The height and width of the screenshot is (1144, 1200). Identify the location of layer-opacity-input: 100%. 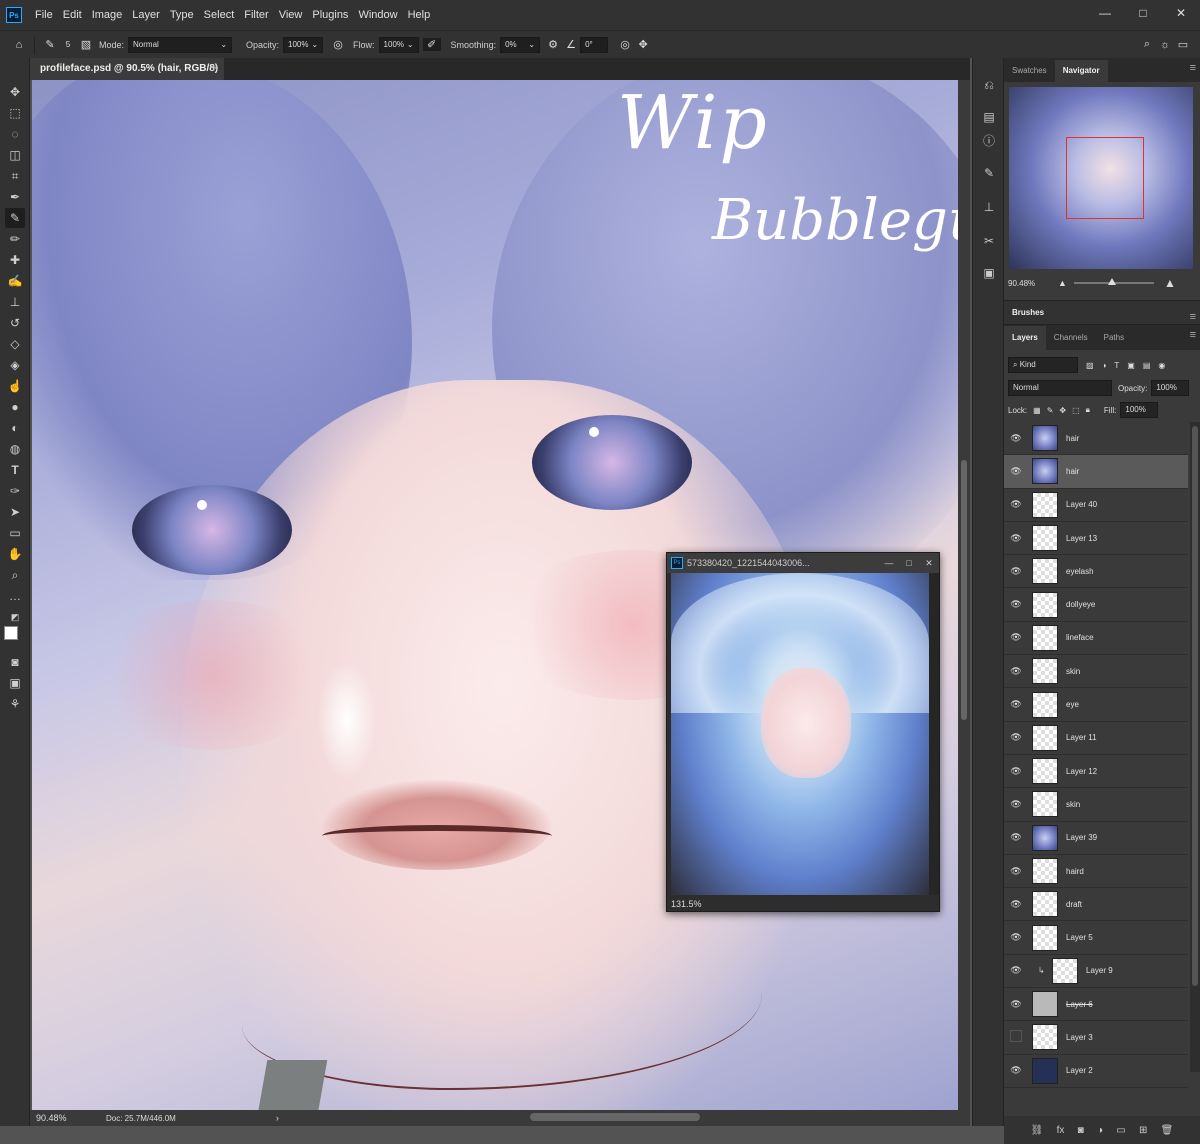
(1170, 388).